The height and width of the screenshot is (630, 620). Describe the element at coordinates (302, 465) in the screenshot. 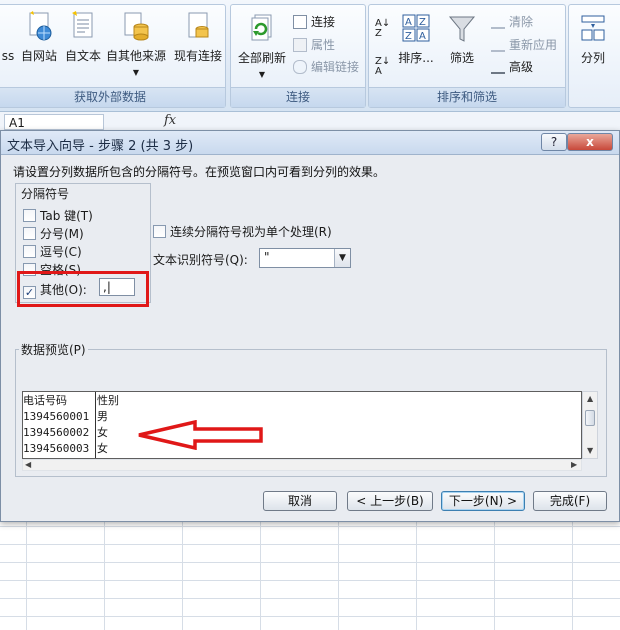

I see `preview-horizontal-scrollbar: ◀ ▶` at that location.